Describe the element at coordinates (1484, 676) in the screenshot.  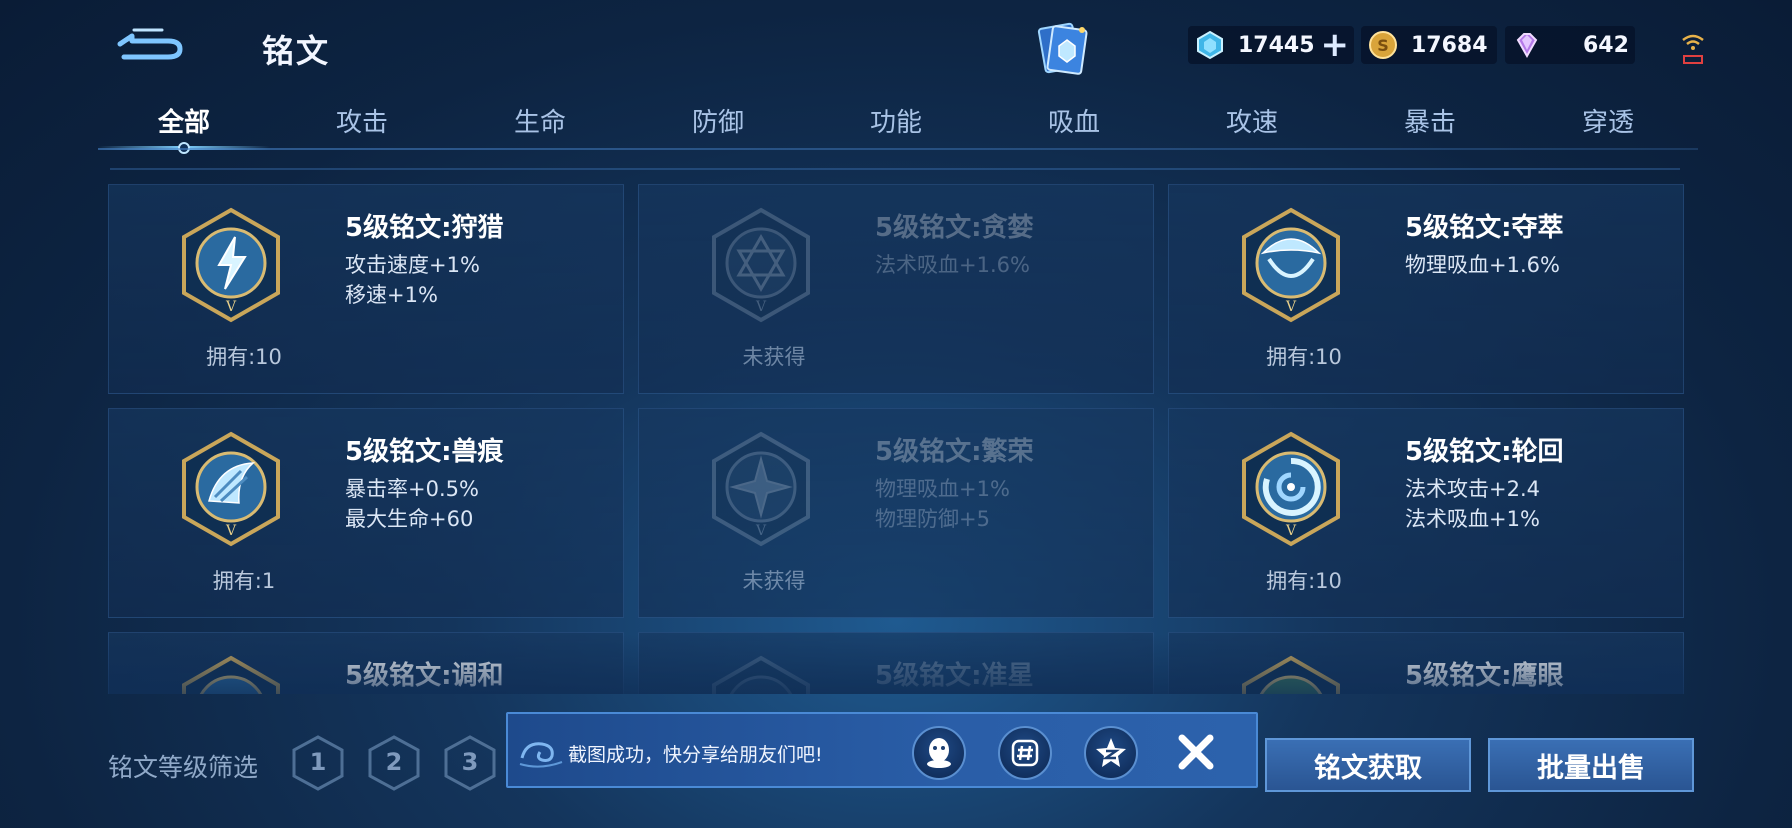
I see `inscription-name: 5级铭文:鹰眼` at that location.